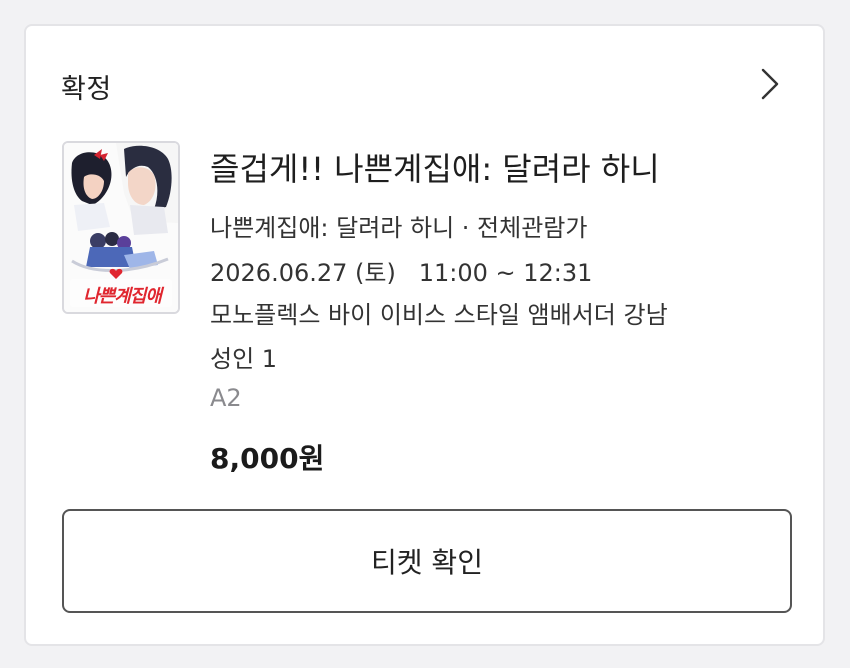 The height and width of the screenshot is (668, 850). What do you see at coordinates (769, 84) in the screenshot?
I see `chevron-right-icon` at bounding box center [769, 84].